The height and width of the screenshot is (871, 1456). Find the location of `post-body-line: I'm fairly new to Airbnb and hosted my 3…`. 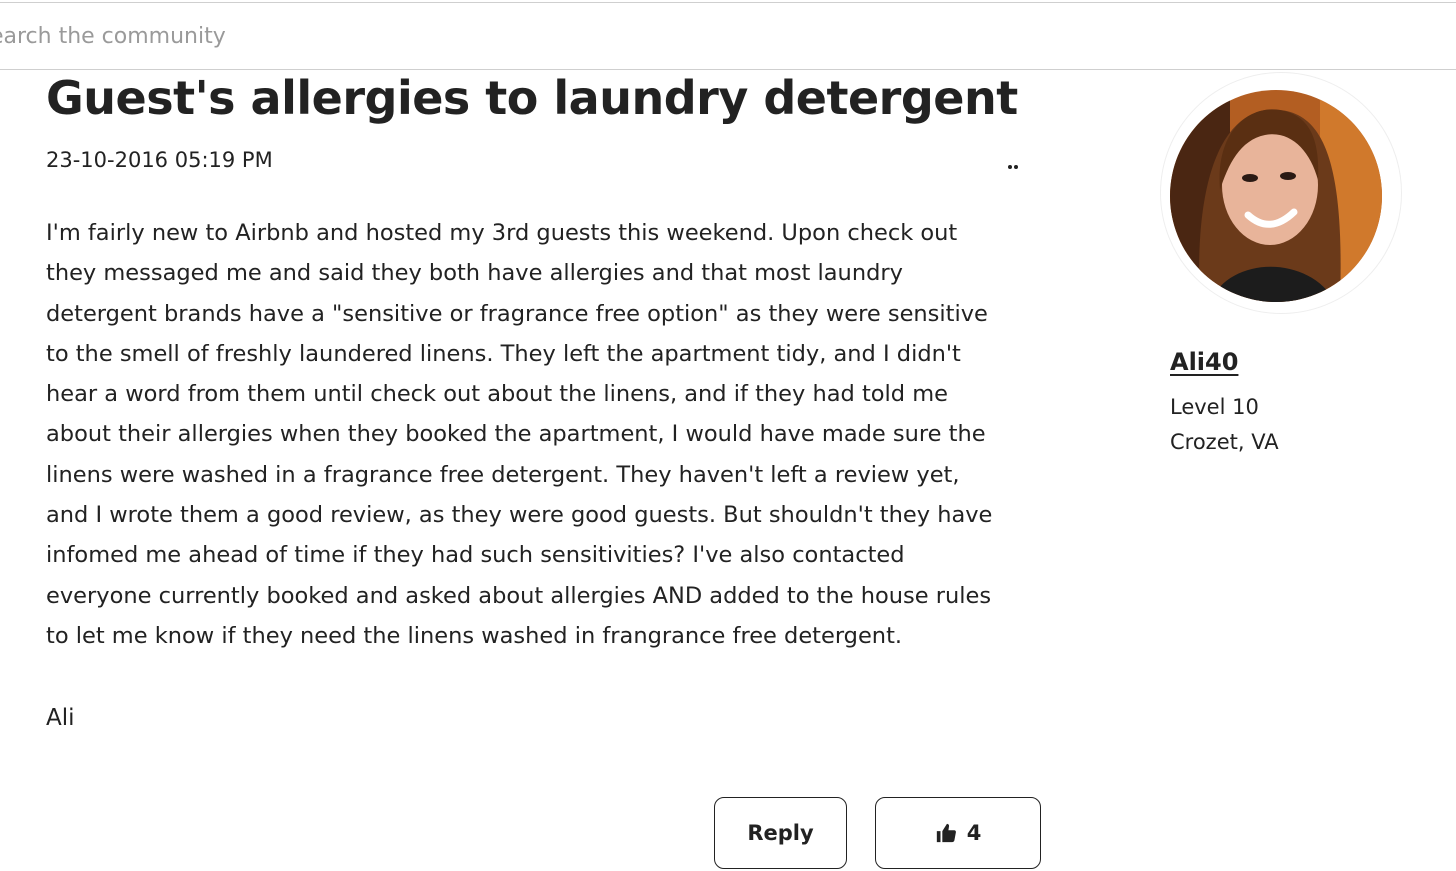

post-body-line: I'm fairly new to Airbnb and hosted my 3… is located at coordinates (502, 233).